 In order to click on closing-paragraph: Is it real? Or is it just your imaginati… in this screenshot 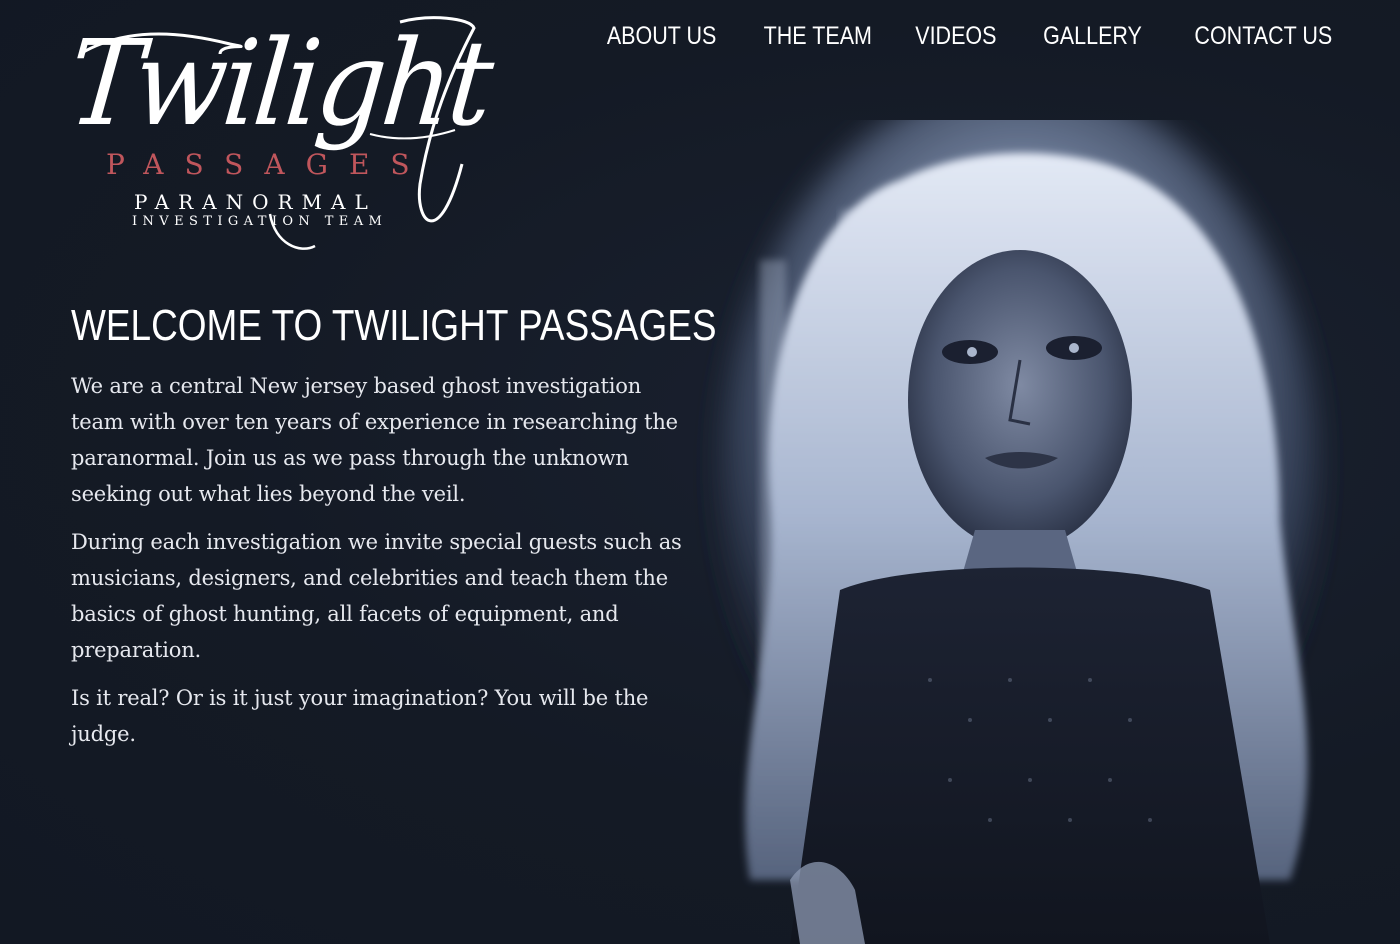, I will do `click(360, 716)`.